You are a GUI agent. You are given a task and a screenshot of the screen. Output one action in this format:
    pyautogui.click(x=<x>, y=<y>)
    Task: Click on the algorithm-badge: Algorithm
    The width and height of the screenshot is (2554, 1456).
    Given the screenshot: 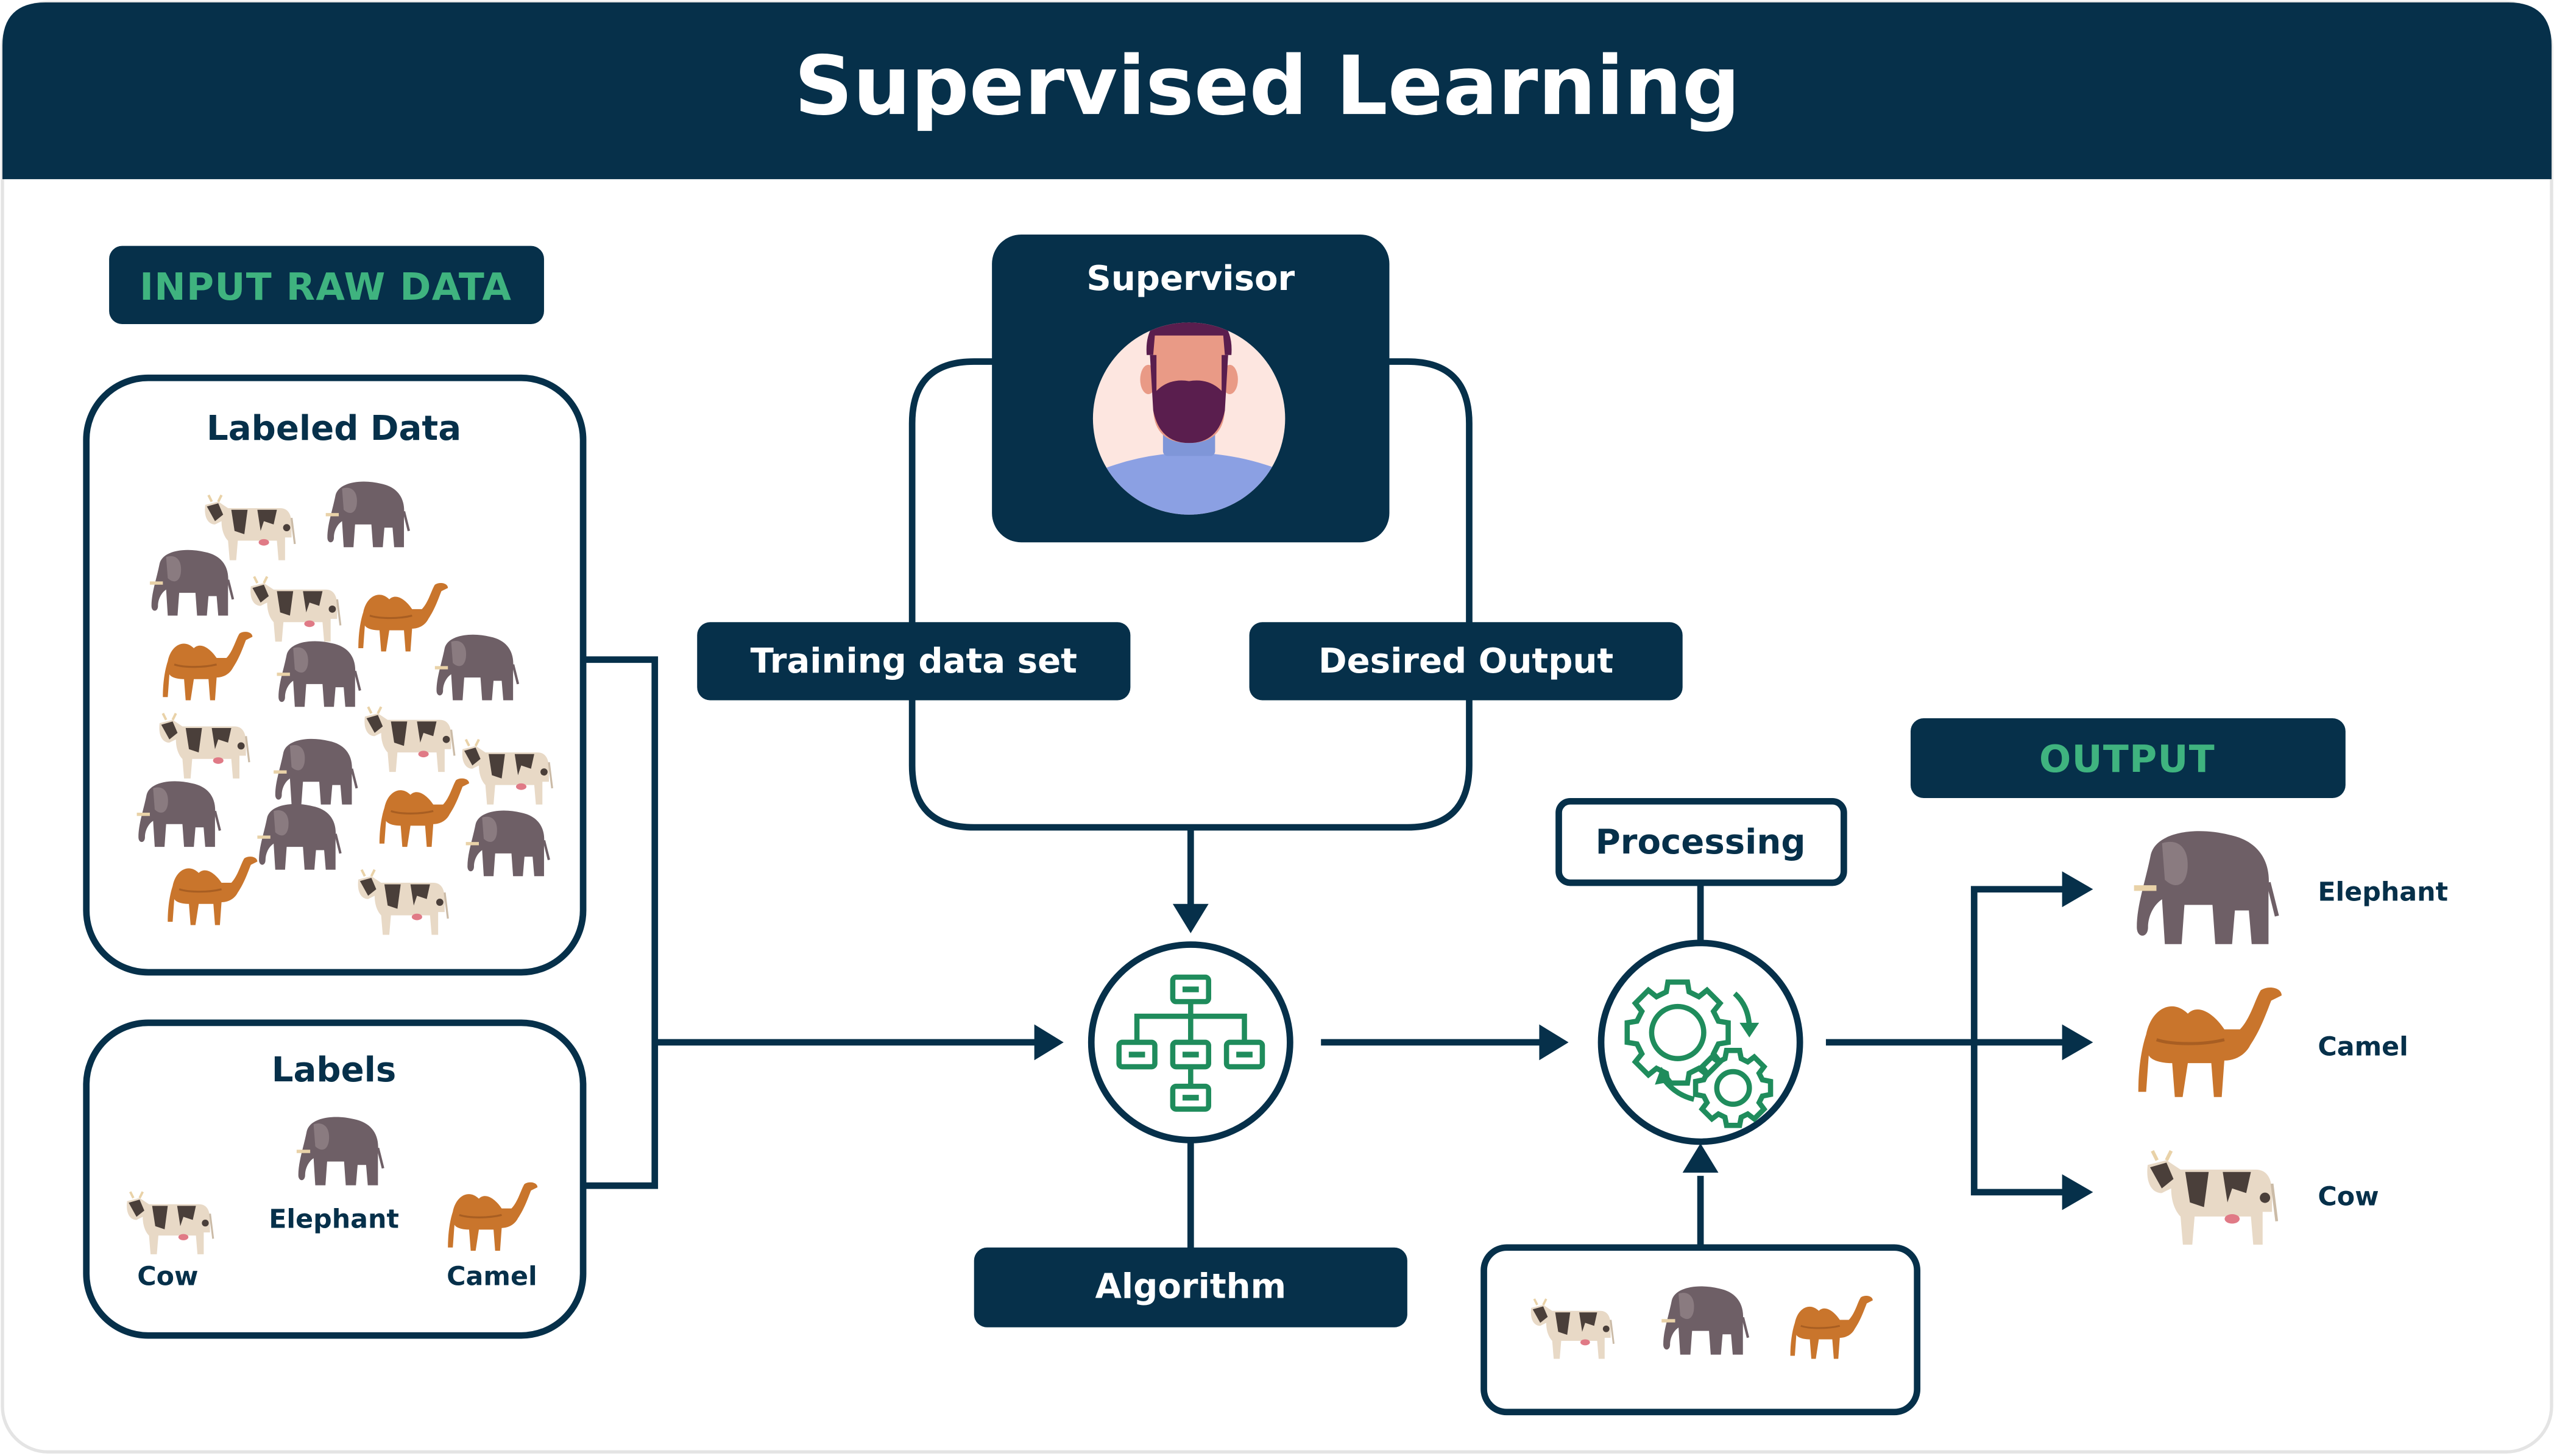 What is the action you would take?
    pyautogui.click(x=1190, y=1287)
    